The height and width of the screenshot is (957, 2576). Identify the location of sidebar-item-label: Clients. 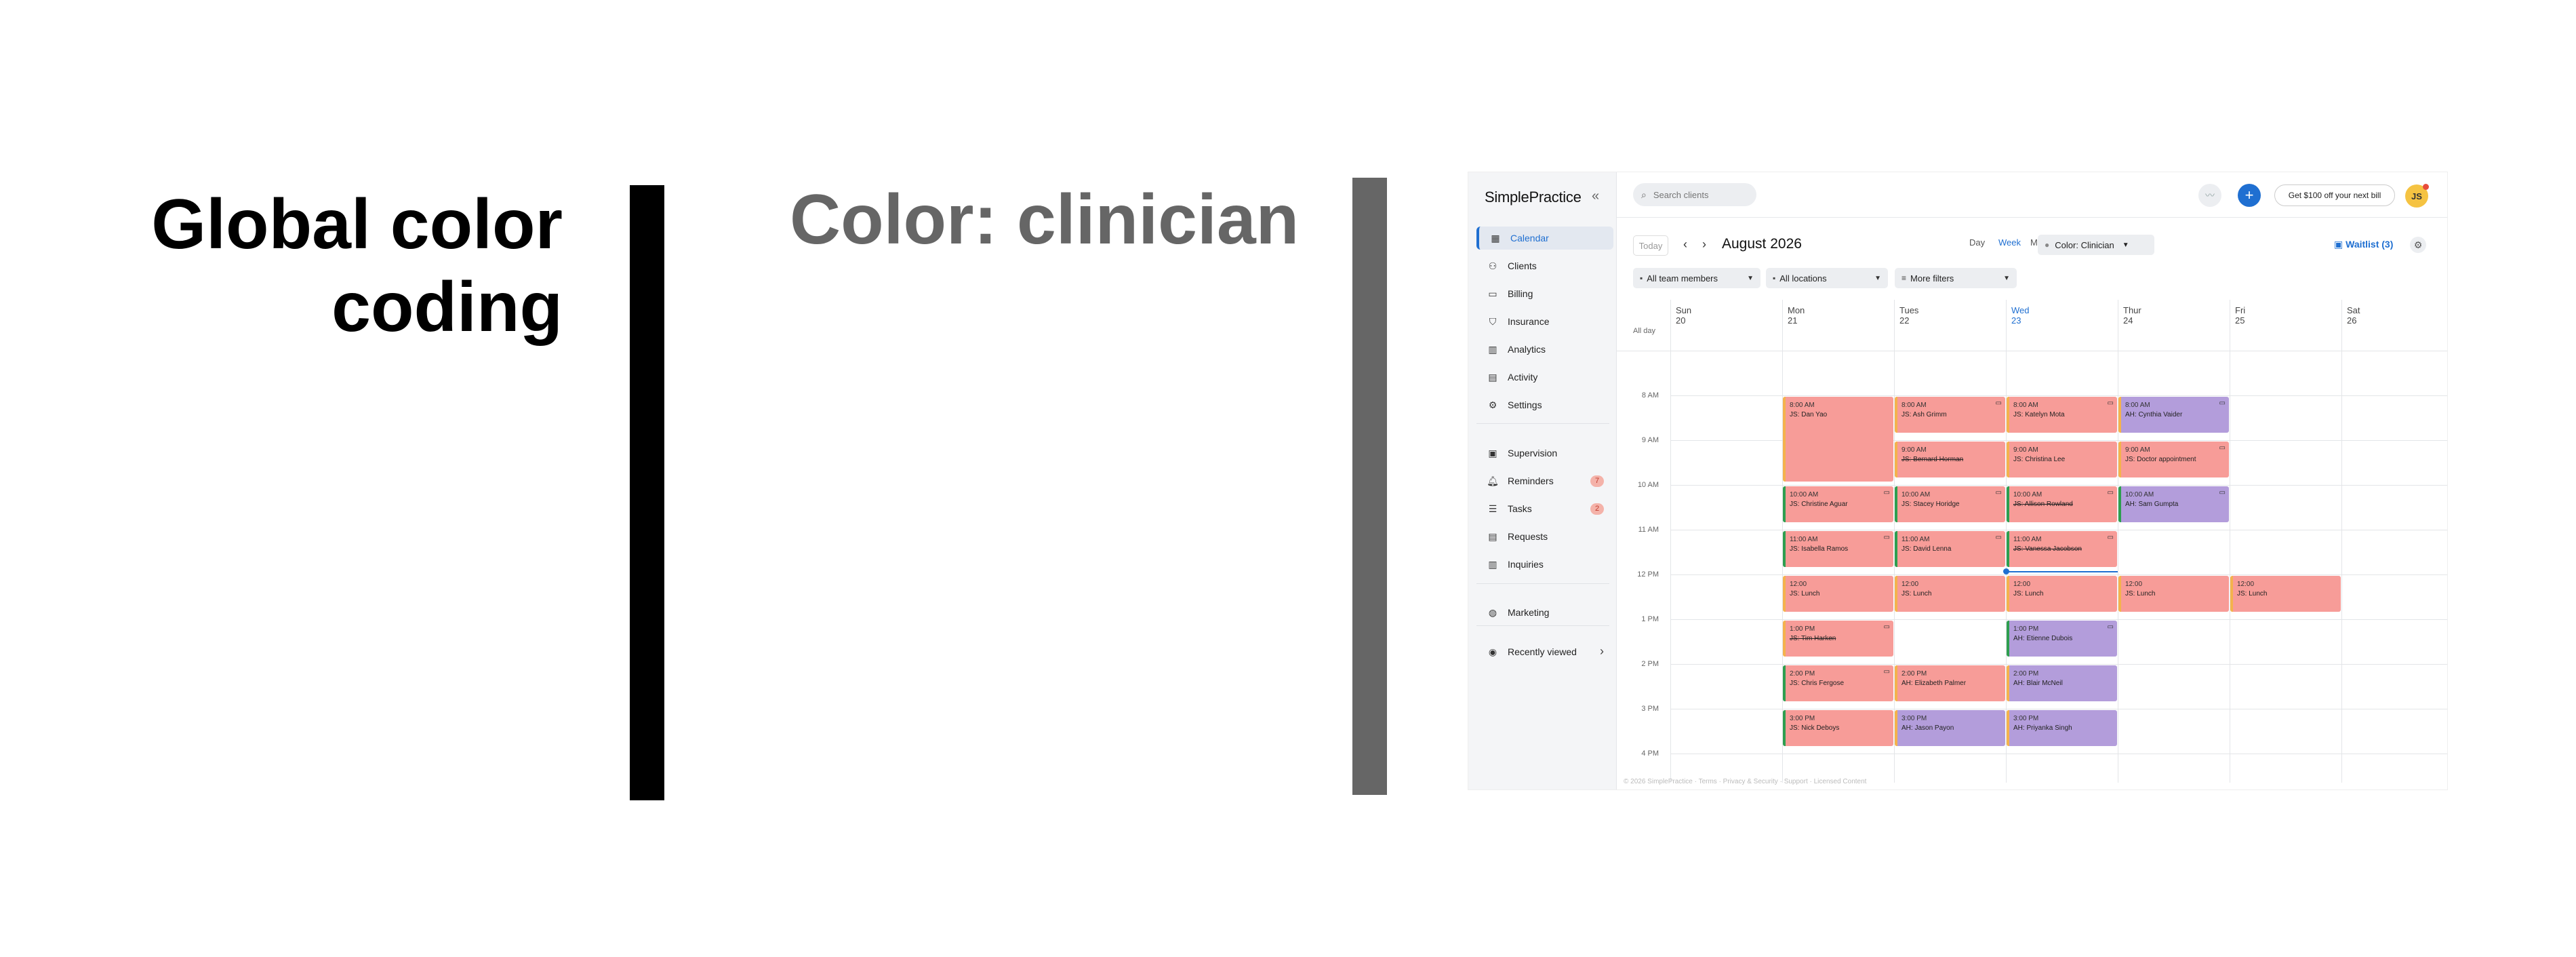
(1522, 266).